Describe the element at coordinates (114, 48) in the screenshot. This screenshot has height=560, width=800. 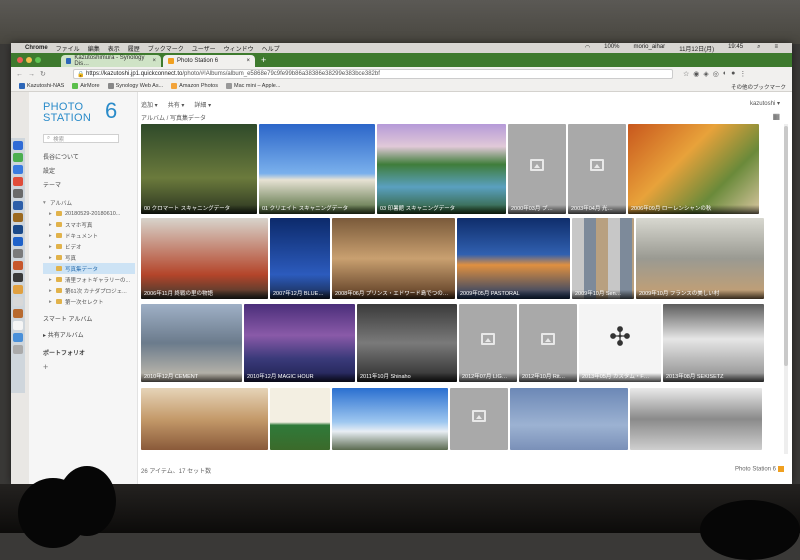
I see `menubar-item-view: 表示` at that location.